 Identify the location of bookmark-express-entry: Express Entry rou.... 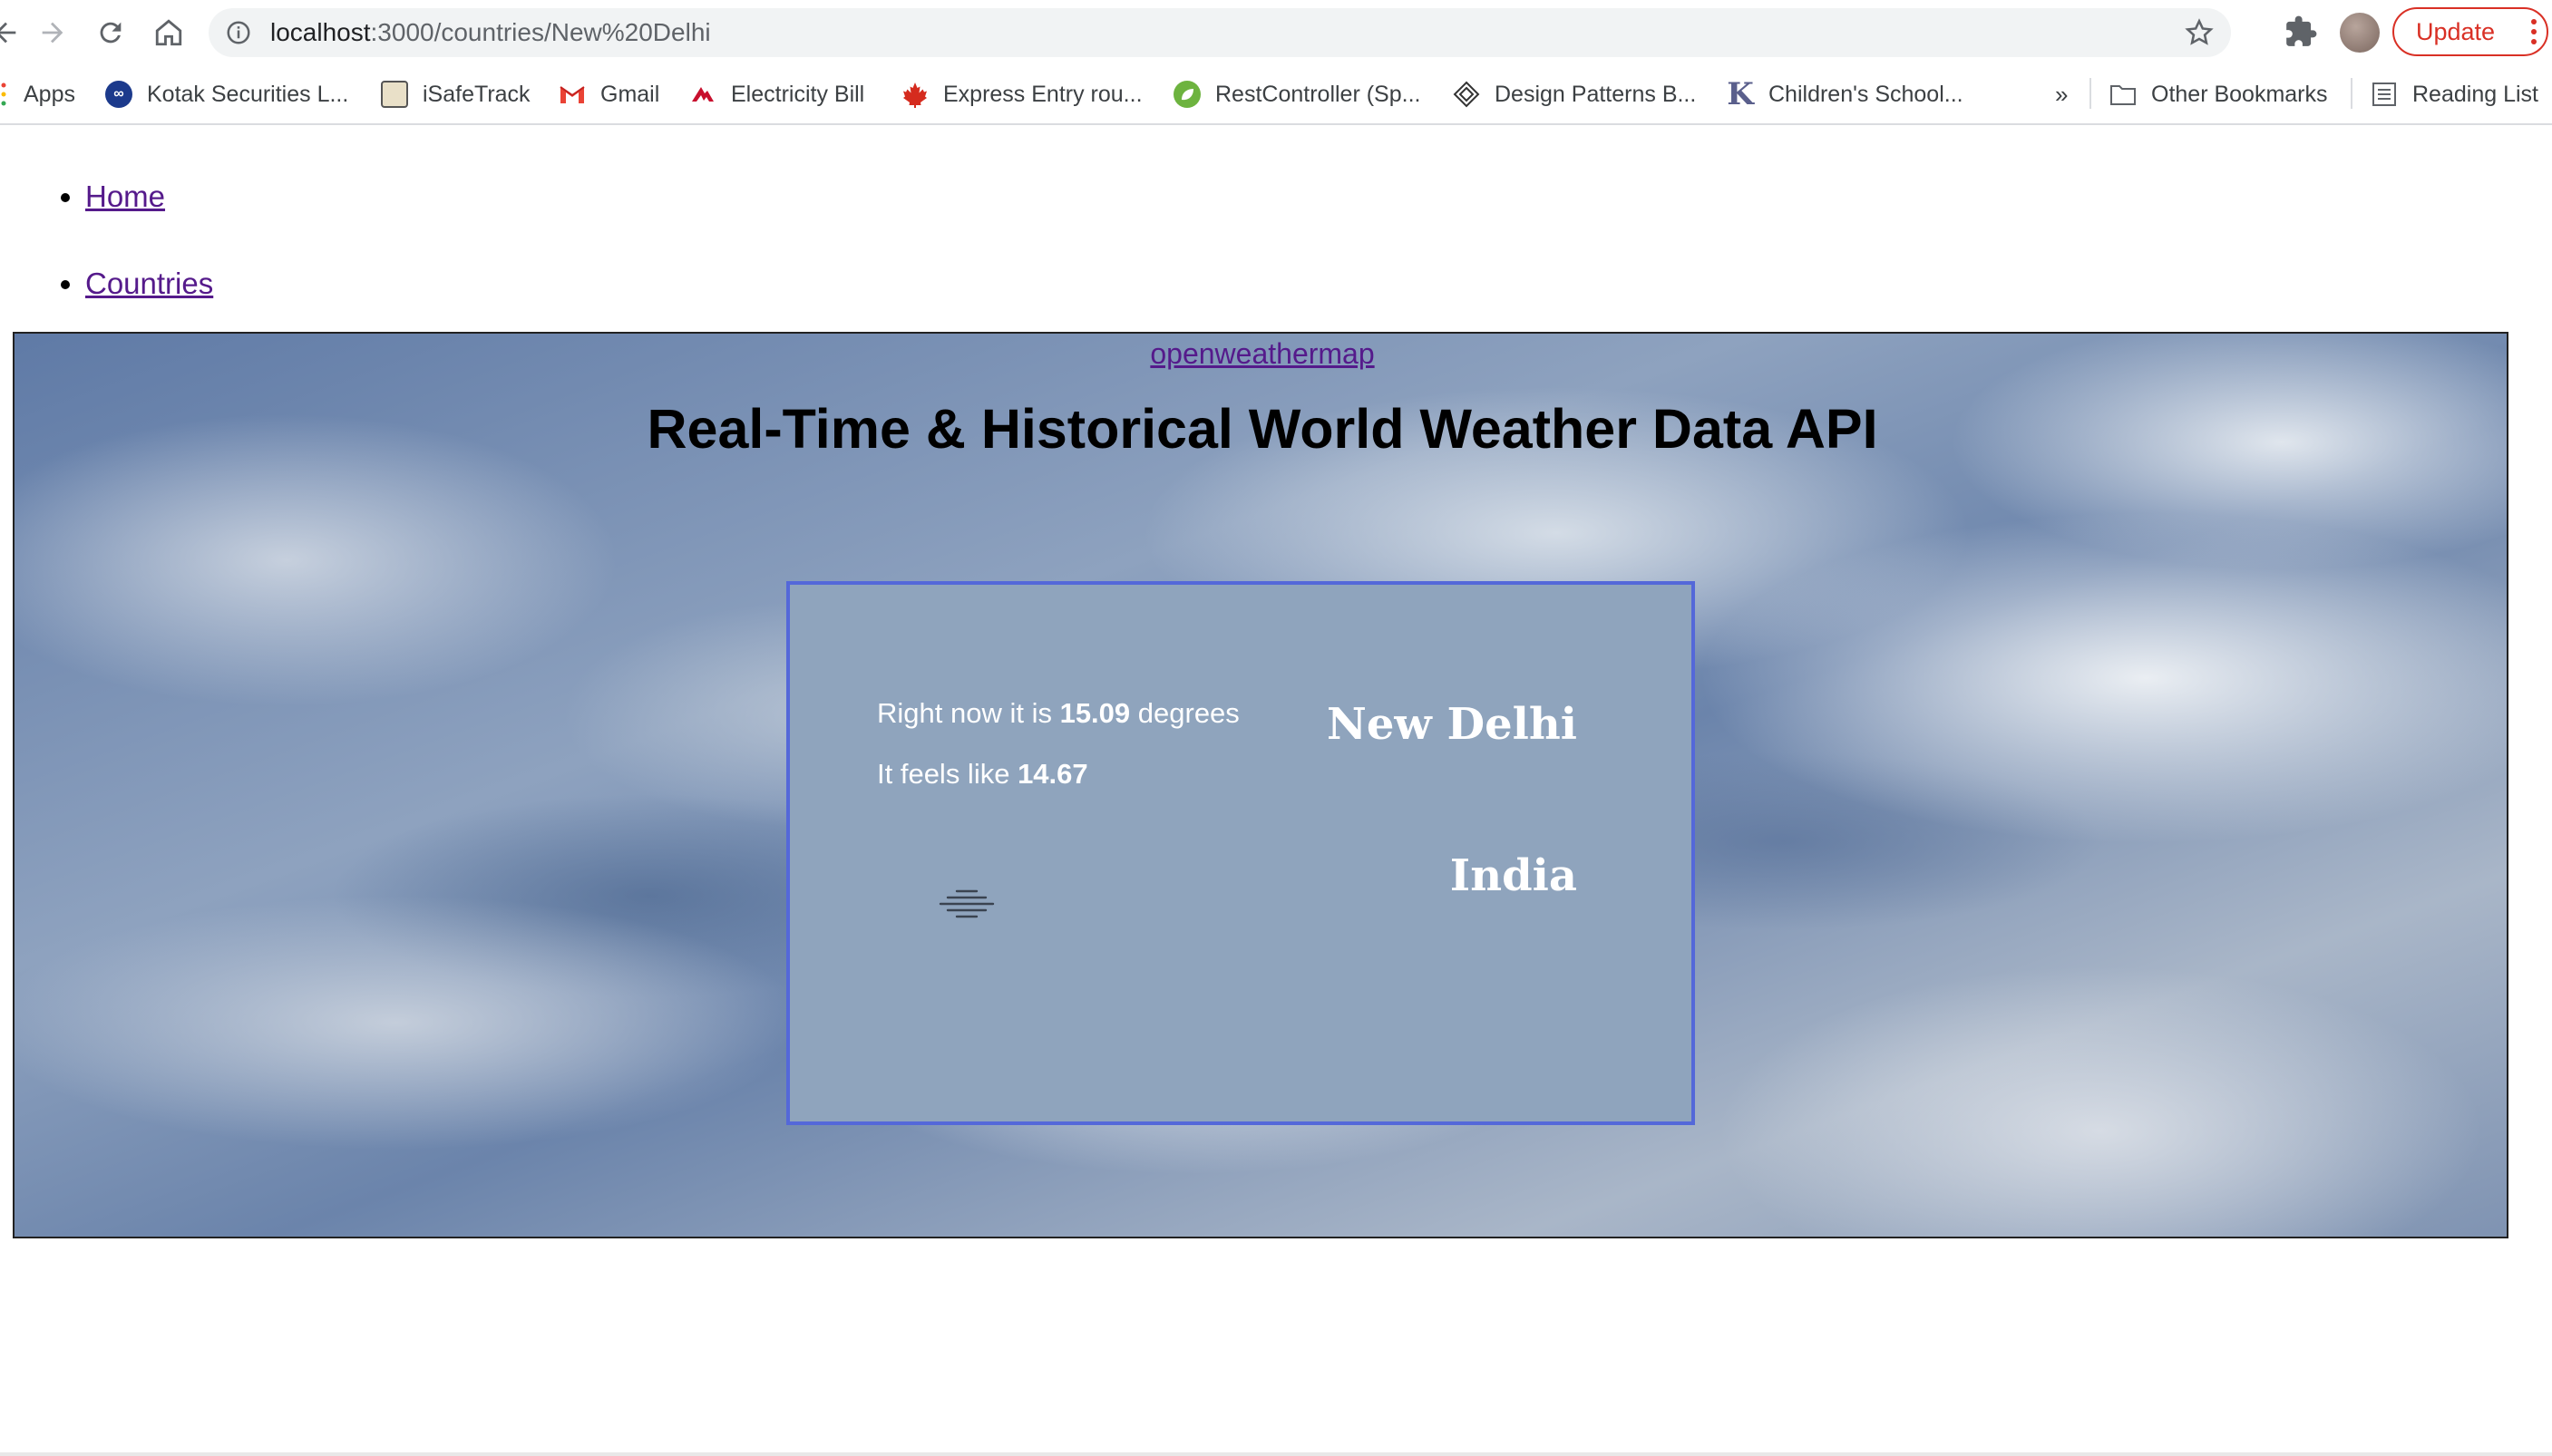
(1022, 94).